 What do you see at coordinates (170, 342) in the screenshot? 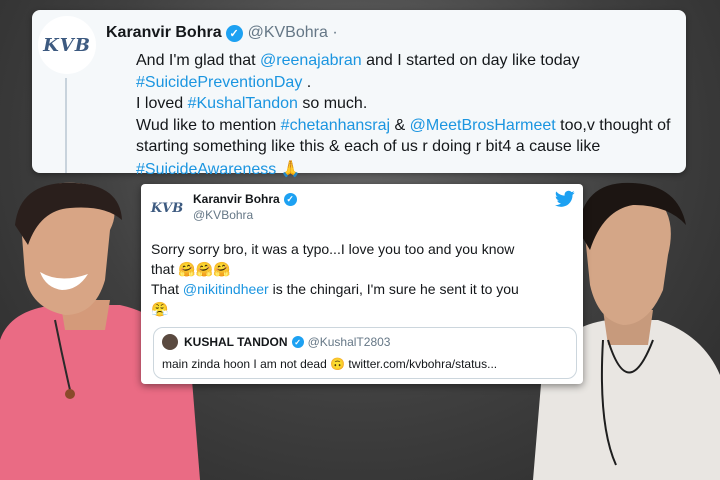
I see `kushal-avatar` at bounding box center [170, 342].